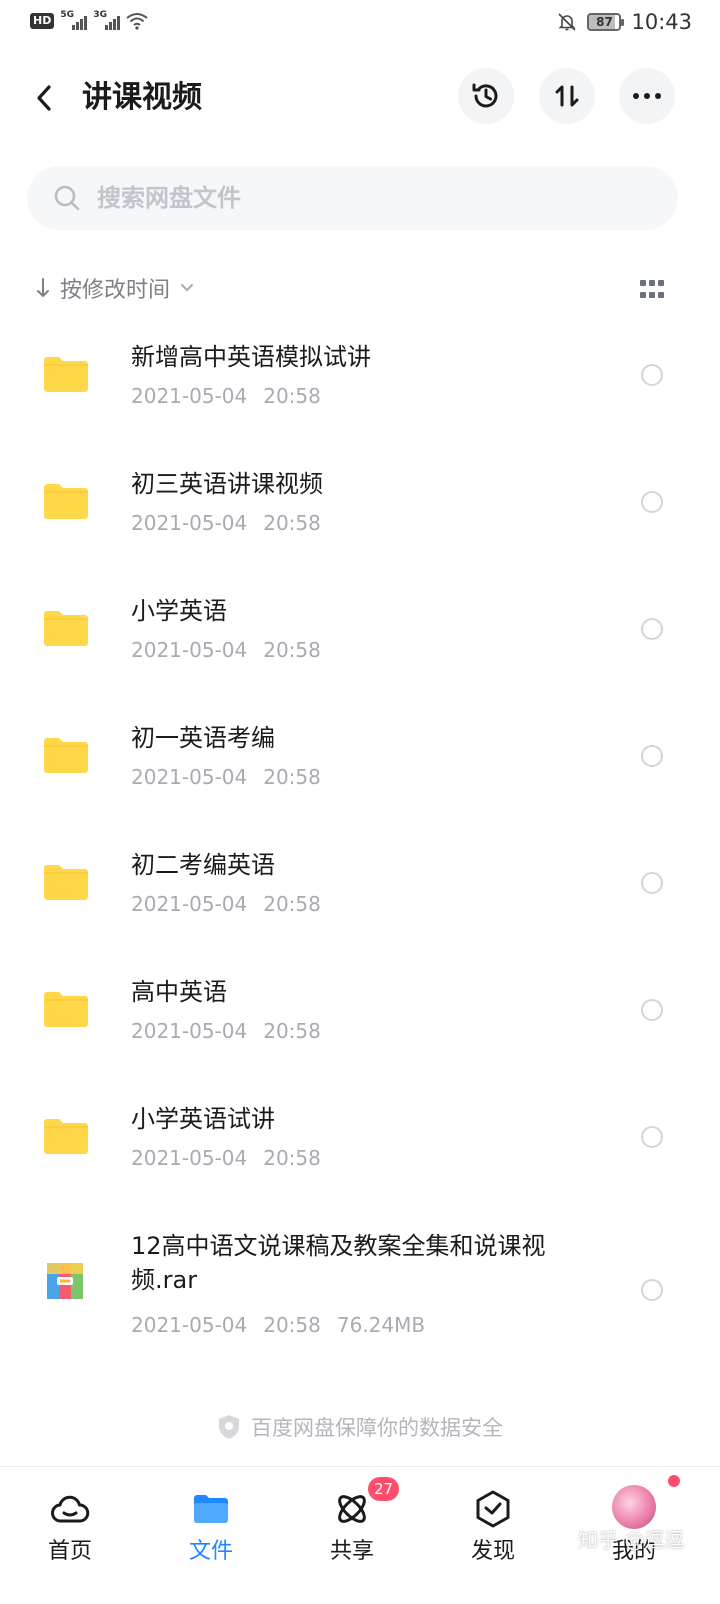 This screenshot has height=1604, width=720. What do you see at coordinates (67, 198) in the screenshot?
I see `search-icon` at bounding box center [67, 198].